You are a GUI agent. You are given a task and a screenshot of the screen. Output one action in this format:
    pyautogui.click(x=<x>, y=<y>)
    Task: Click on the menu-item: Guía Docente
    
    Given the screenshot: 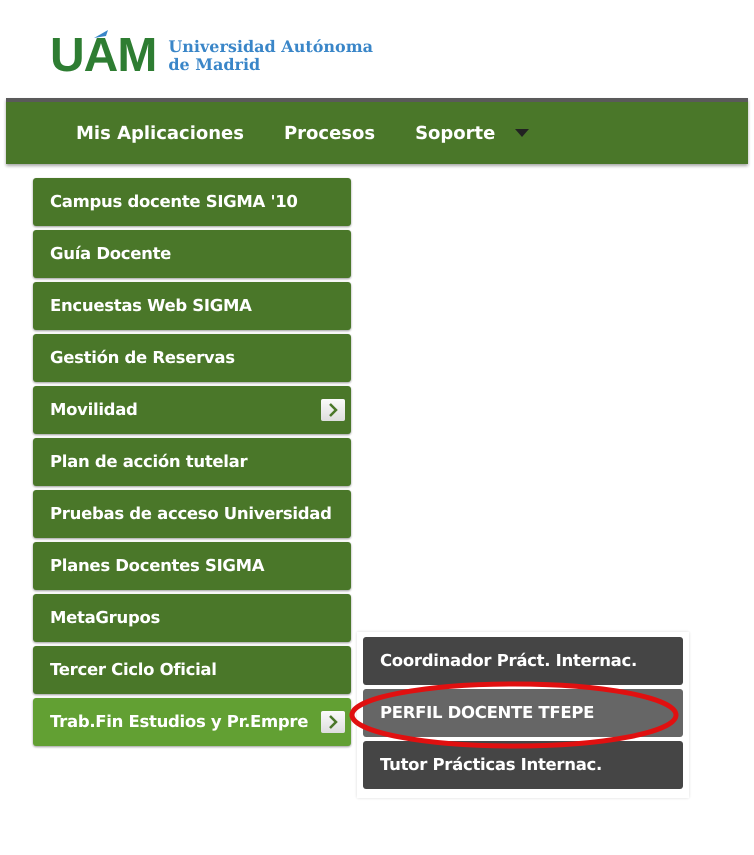 What is the action you would take?
    pyautogui.click(x=192, y=254)
    